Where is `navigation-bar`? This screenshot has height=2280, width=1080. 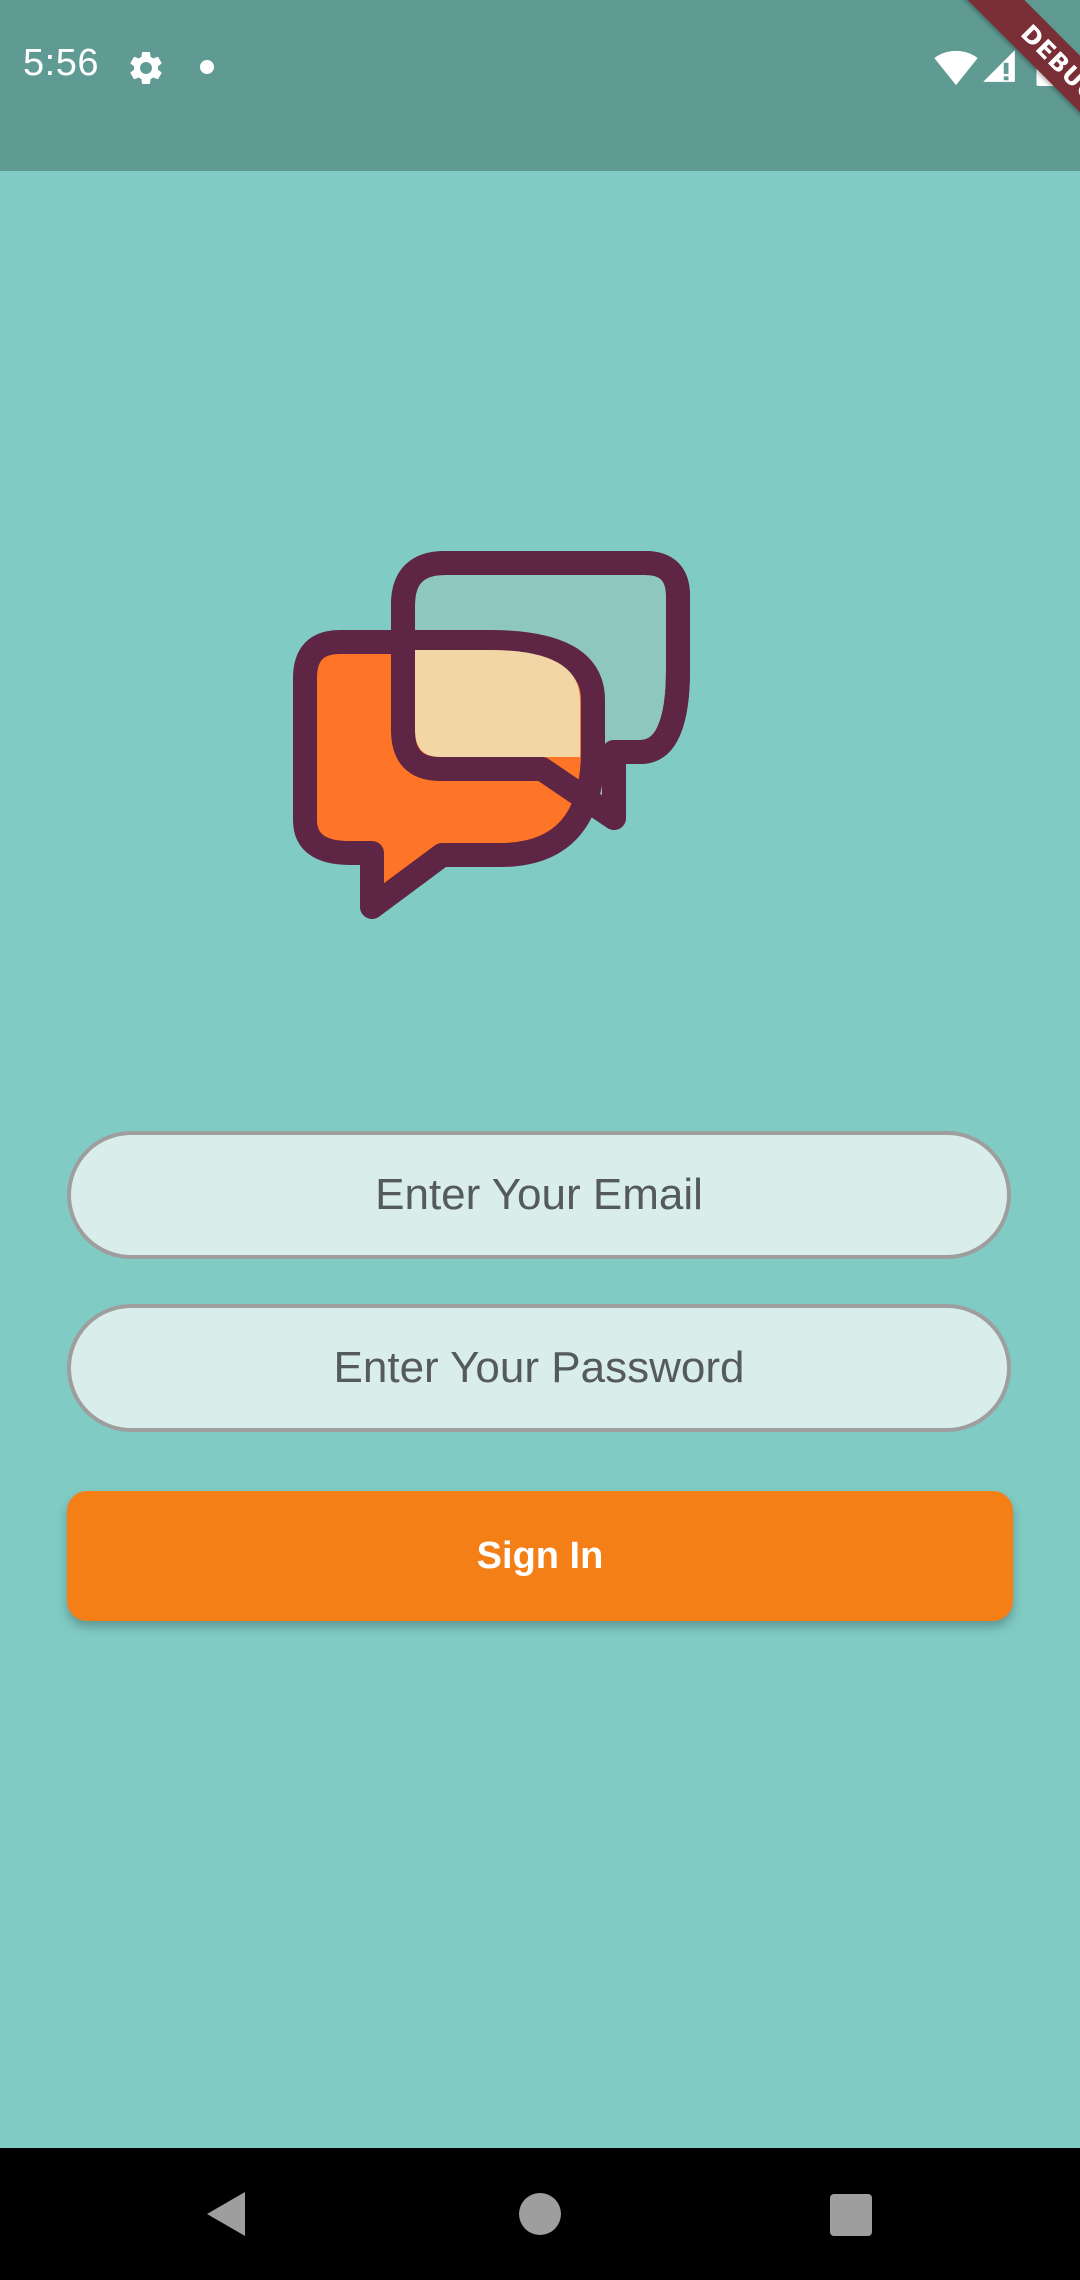 navigation-bar is located at coordinates (540, 2214).